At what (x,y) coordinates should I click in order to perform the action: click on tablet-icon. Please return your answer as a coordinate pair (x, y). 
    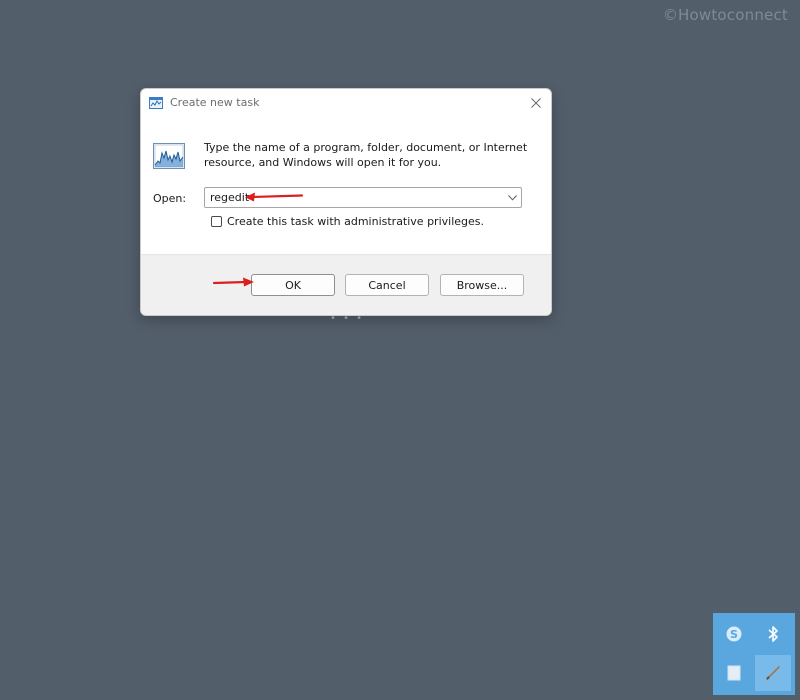
    Looking at the image, I should click on (734, 673).